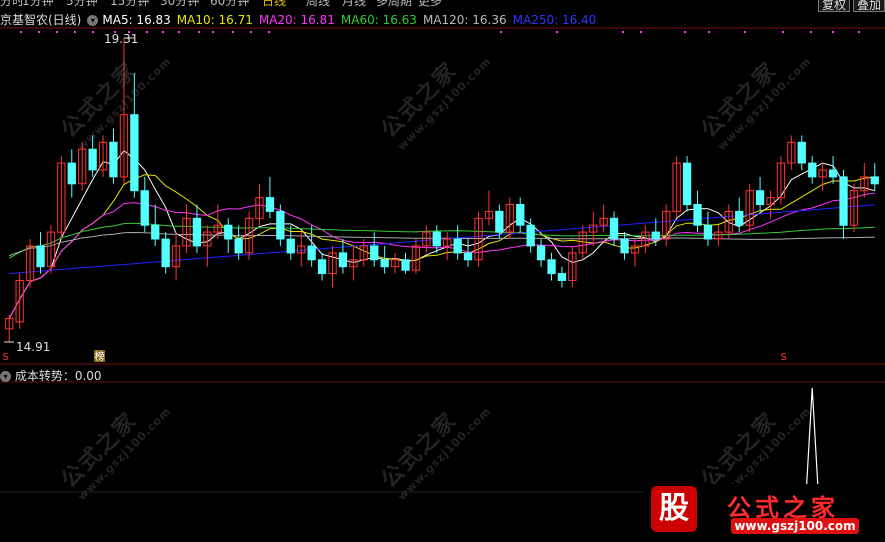 Image resolution: width=885 pixels, height=542 pixels. What do you see at coordinates (464, 20) in the screenshot?
I see `ma120-label: MA120: 16.36` at bounding box center [464, 20].